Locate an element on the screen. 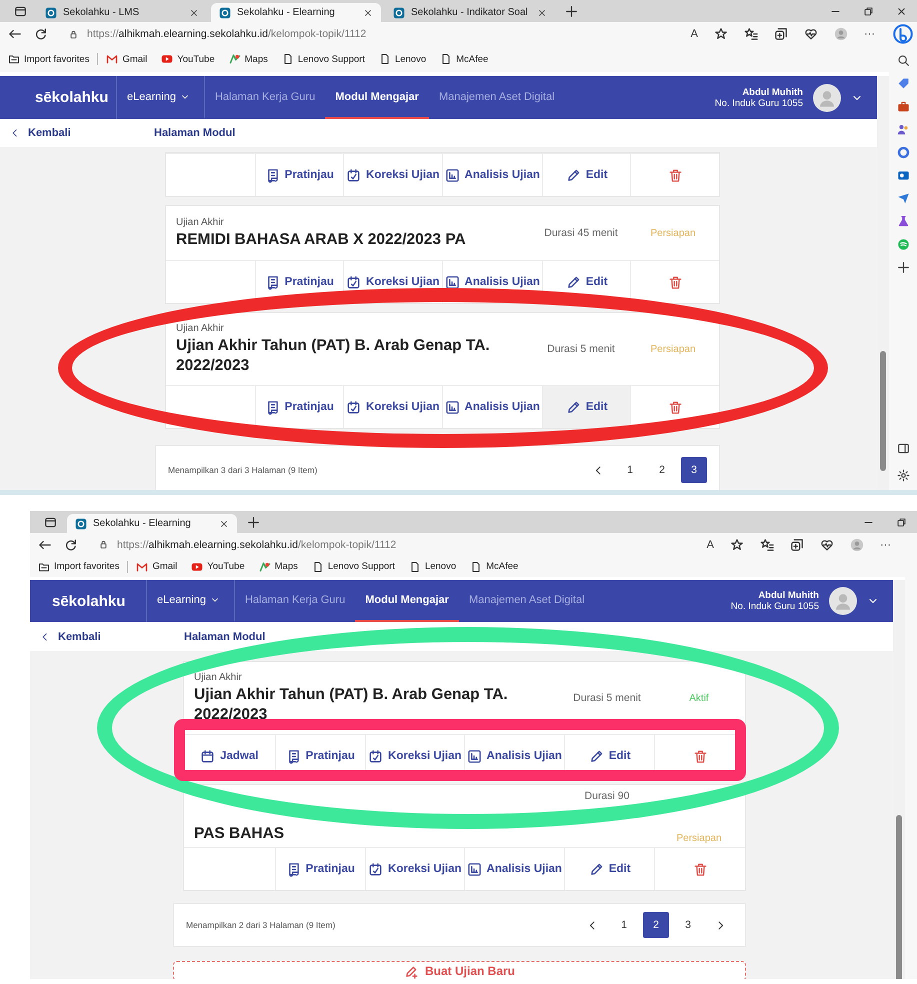  people-icon is located at coordinates (903, 129).